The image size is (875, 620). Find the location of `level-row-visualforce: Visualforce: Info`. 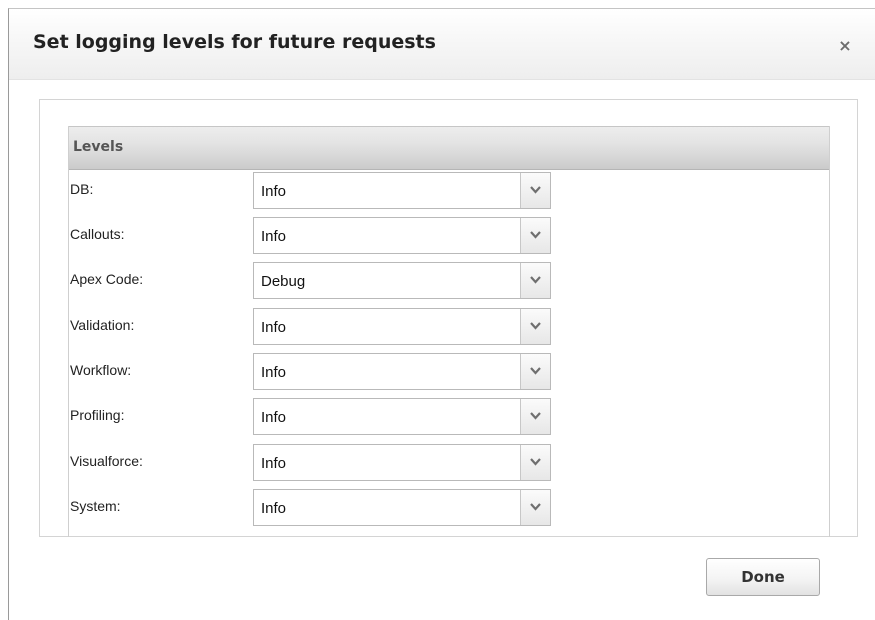

level-row-visualforce: Visualforce: Info is located at coordinates (449, 463).